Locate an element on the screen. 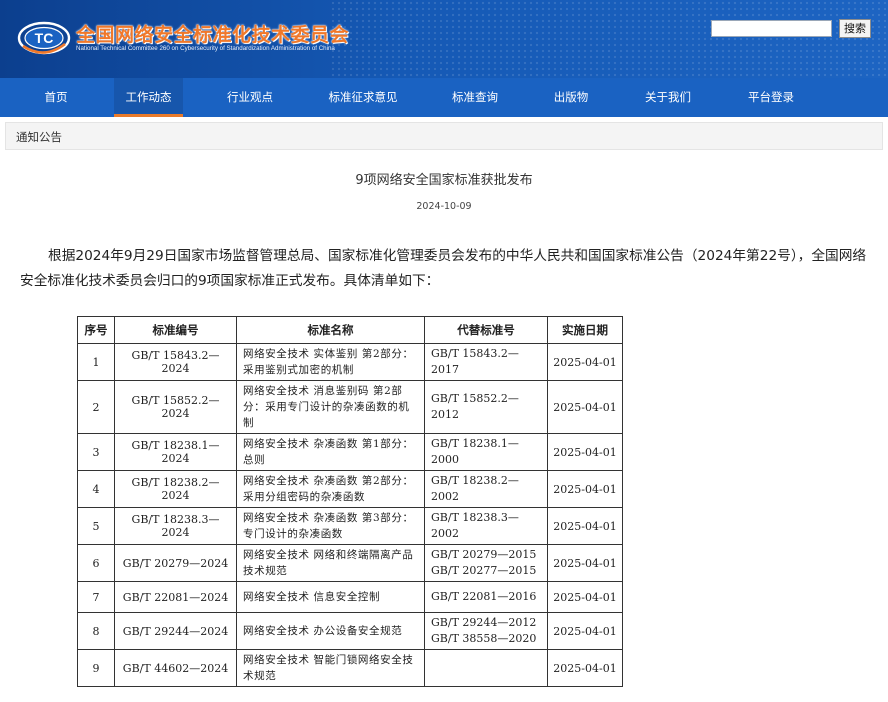 The width and height of the screenshot is (888, 702). nav-item-industry-views: 行业观点 is located at coordinates (250, 97).